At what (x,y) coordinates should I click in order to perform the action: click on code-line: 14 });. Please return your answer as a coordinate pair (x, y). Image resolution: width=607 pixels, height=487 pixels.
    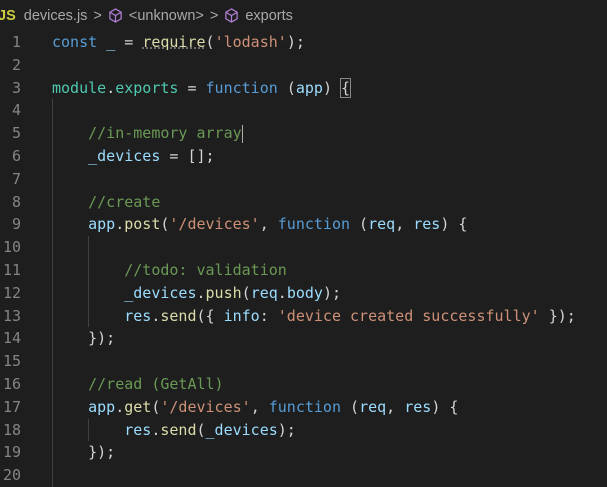
    Looking at the image, I should click on (303, 339).